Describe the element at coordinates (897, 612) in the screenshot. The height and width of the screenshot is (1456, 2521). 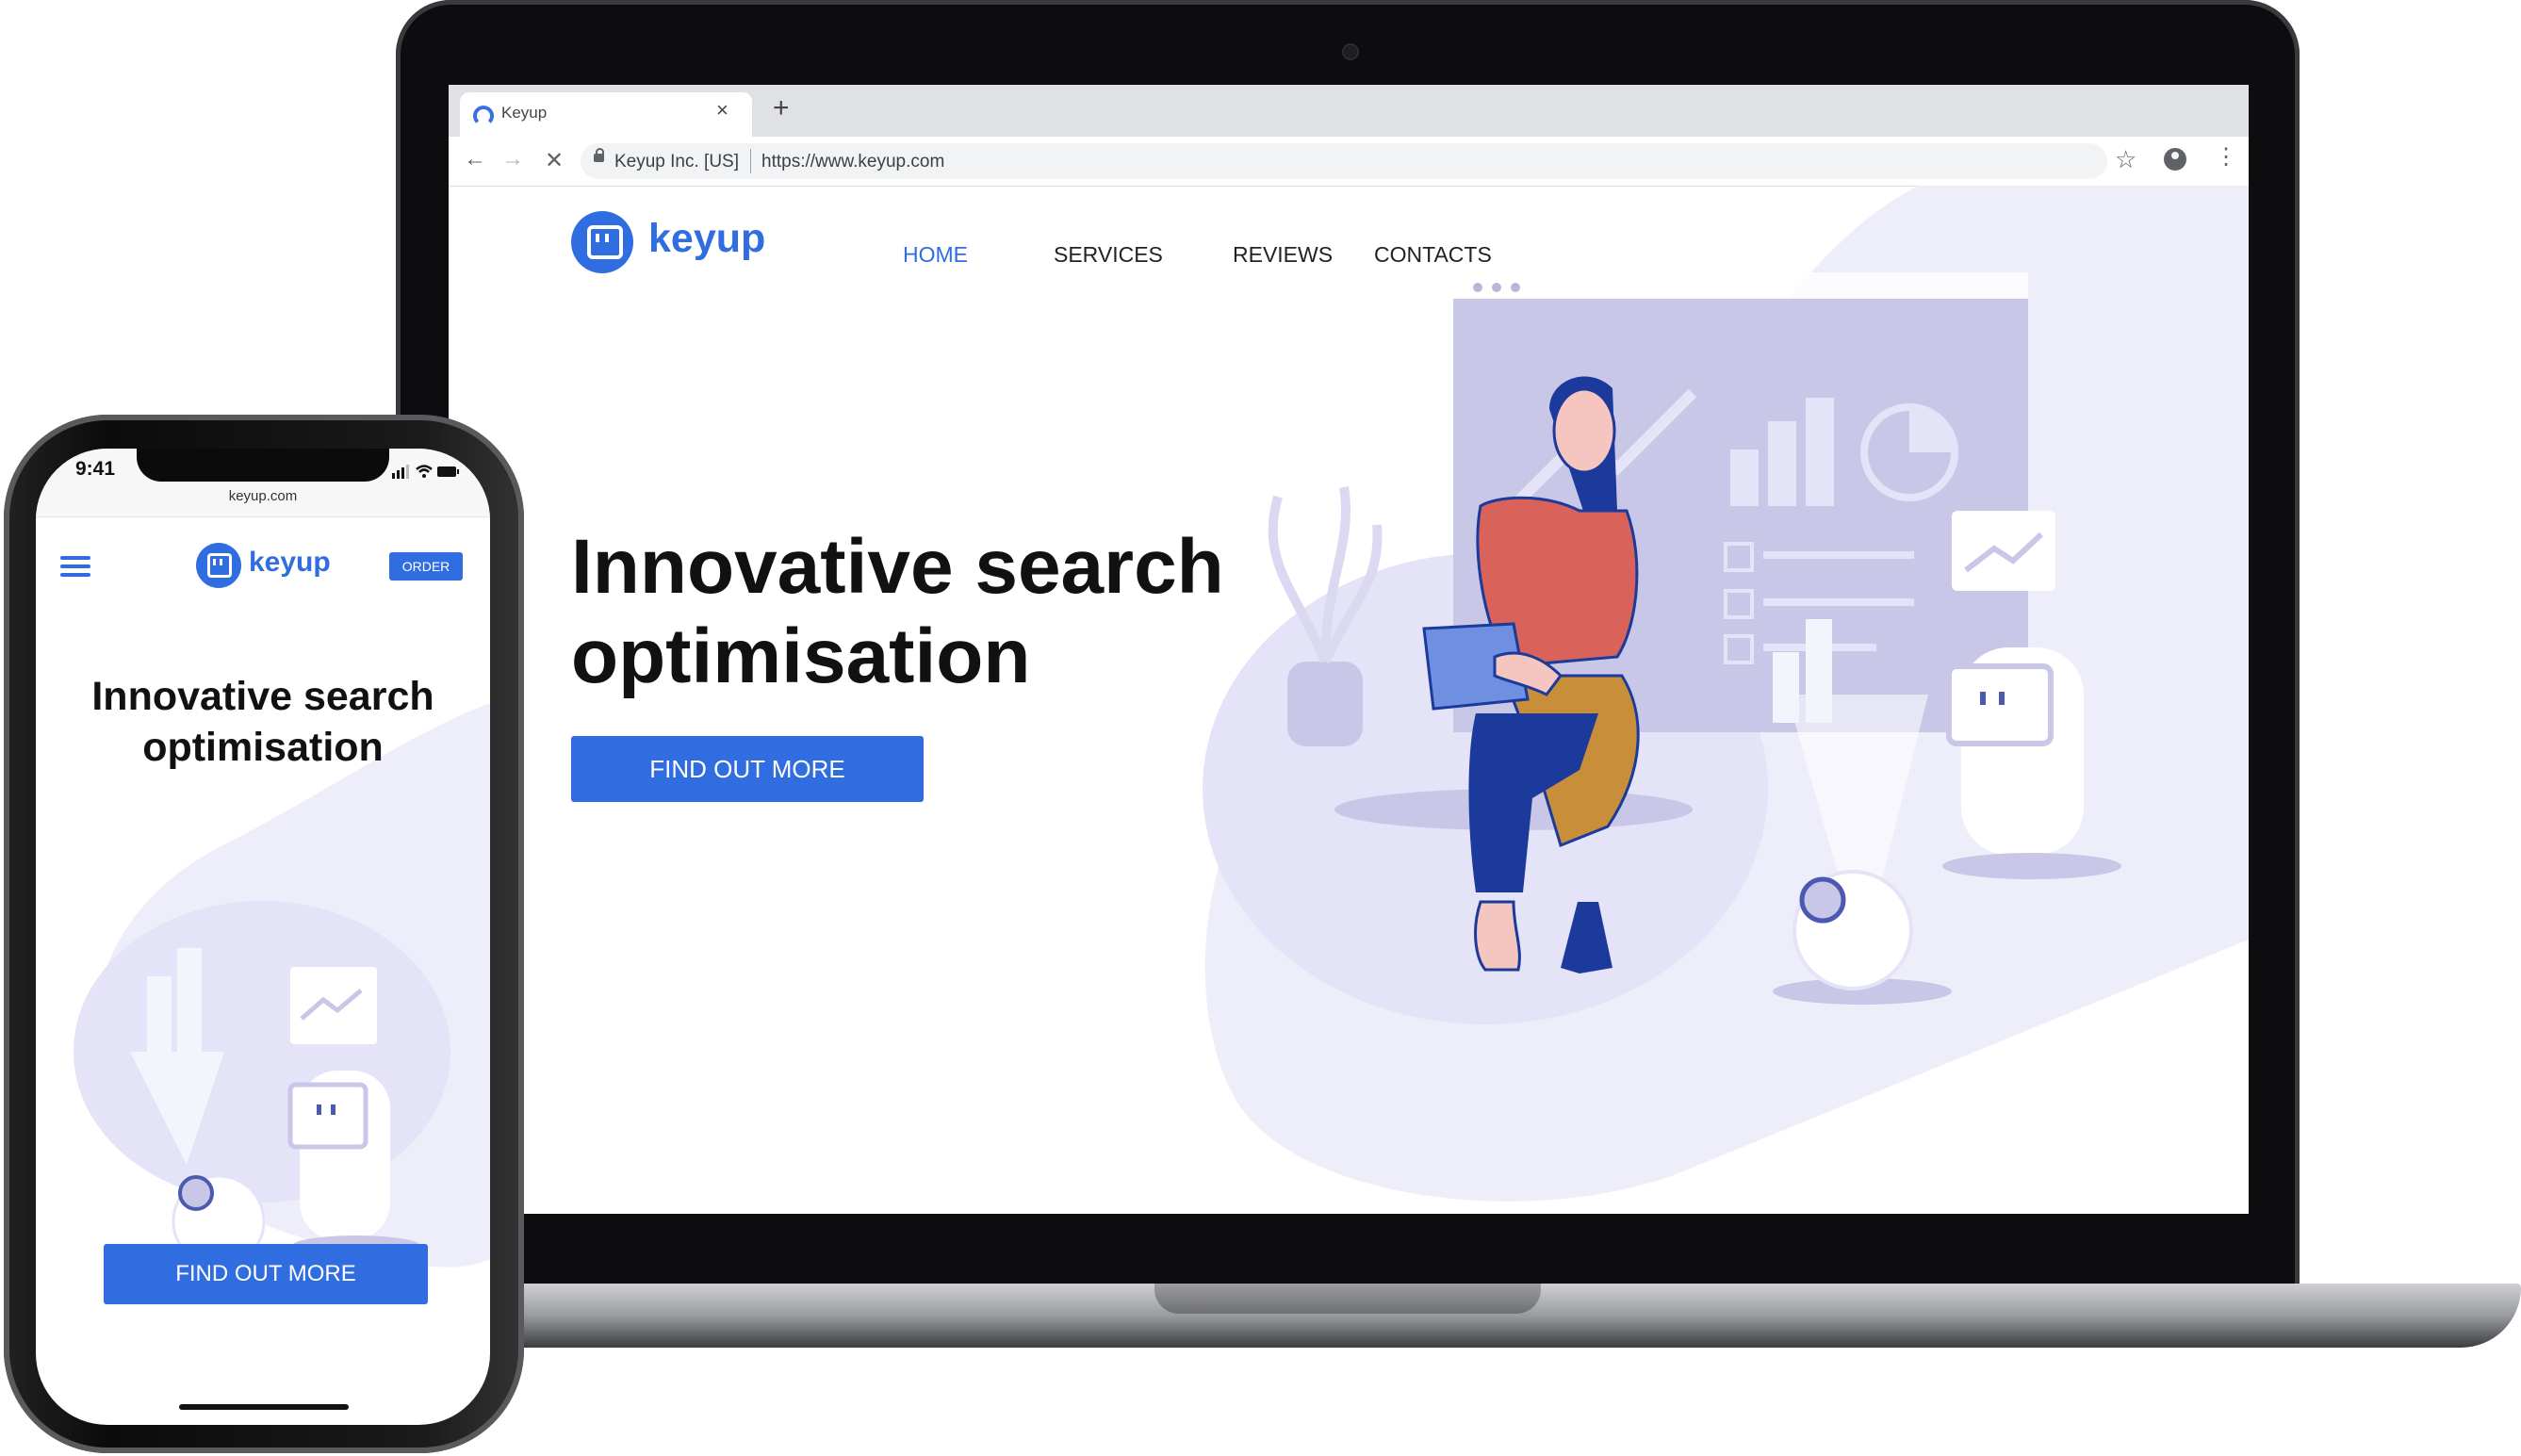
I see `hero-headline: Innovative search optimisation` at that location.